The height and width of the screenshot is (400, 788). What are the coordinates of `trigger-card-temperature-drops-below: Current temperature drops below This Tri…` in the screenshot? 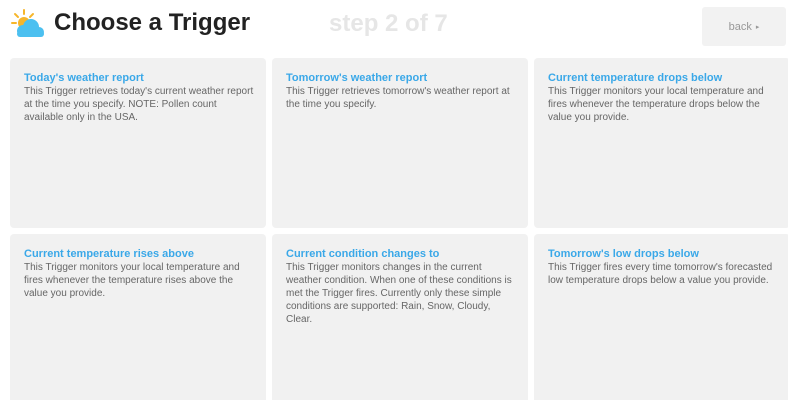 It's located at (661, 143).